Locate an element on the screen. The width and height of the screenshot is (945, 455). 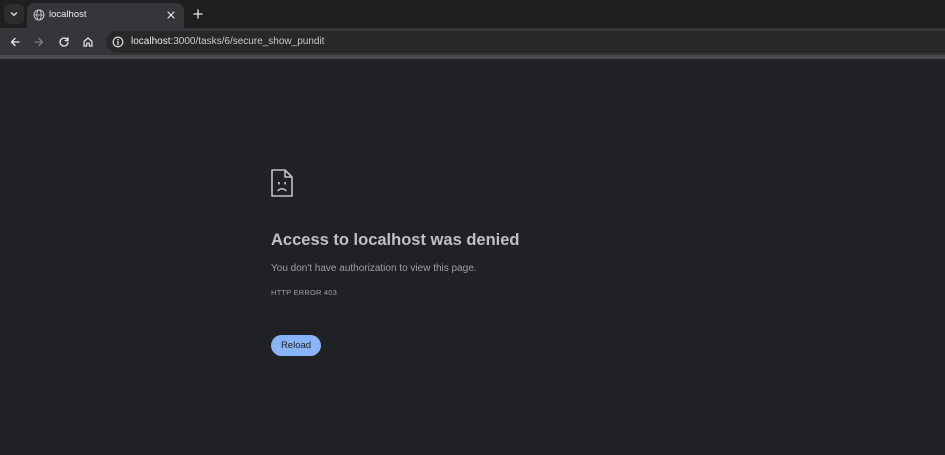
tab-title: localhost is located at coordinates (68, 14).